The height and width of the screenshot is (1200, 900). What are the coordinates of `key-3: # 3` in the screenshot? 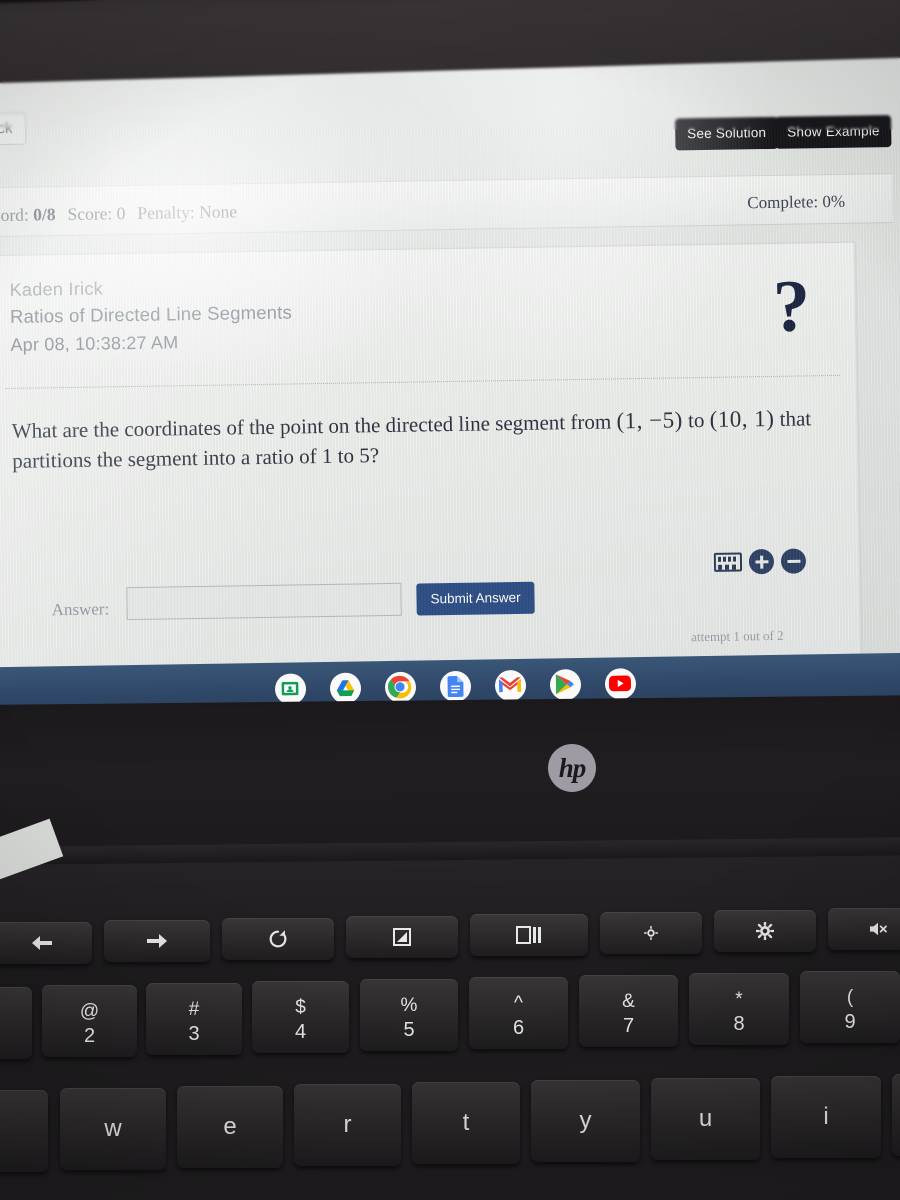 It's located at (194, 1019).